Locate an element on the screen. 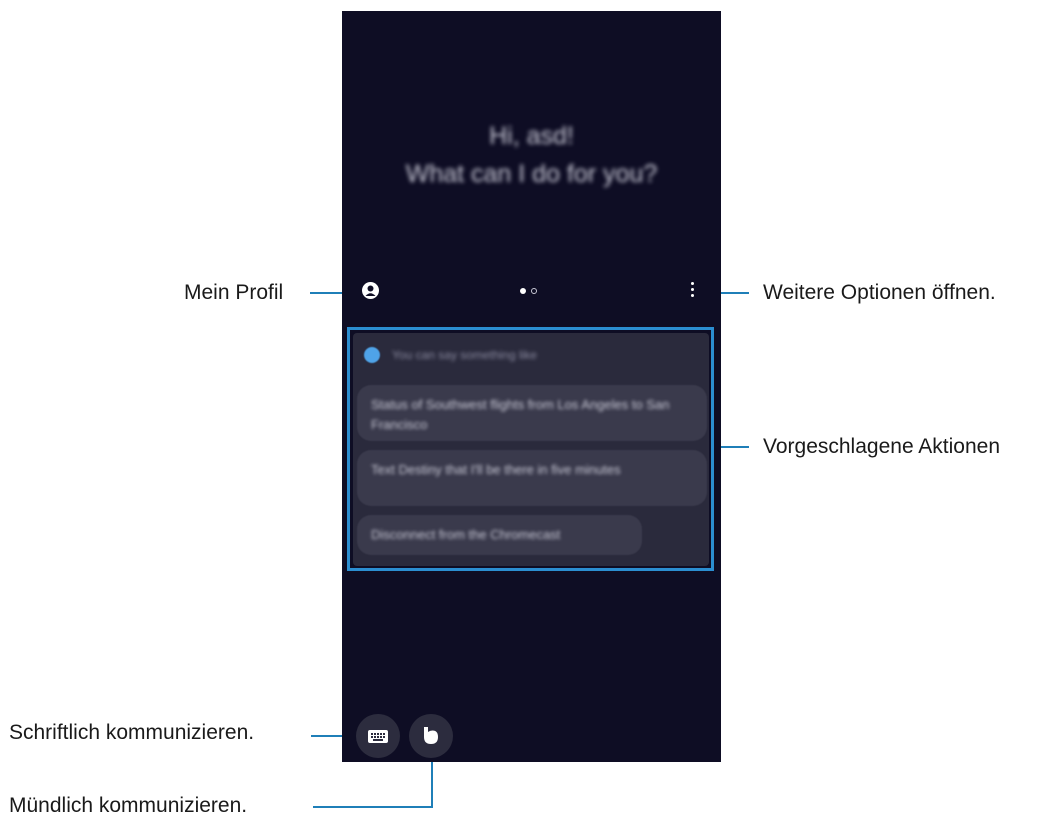 This screenshot has height=819, width=1045. callout-suggestions: Vorgeschlagene Aktionen is located at coordinates (882, 446).